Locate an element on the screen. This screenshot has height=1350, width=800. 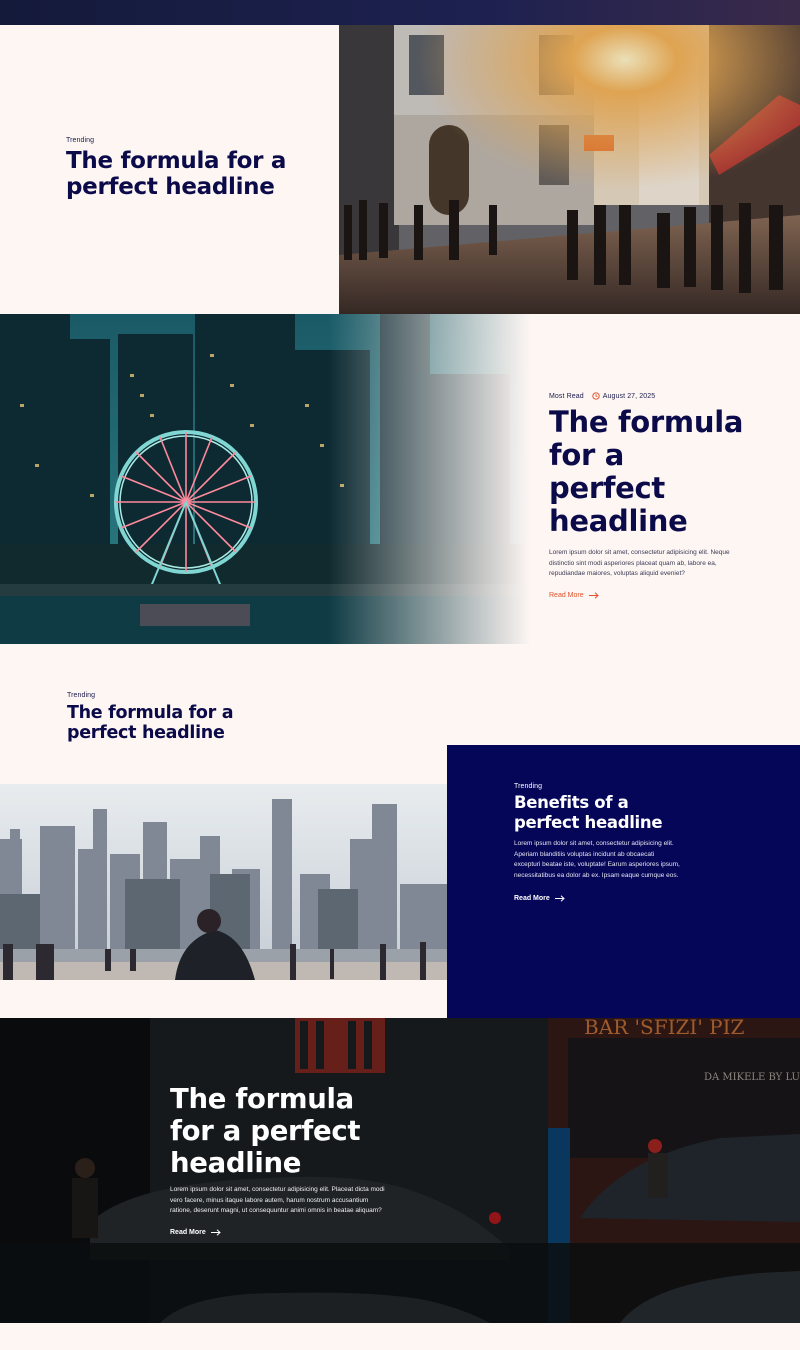
street-photo is located at coordinates (569, 169).